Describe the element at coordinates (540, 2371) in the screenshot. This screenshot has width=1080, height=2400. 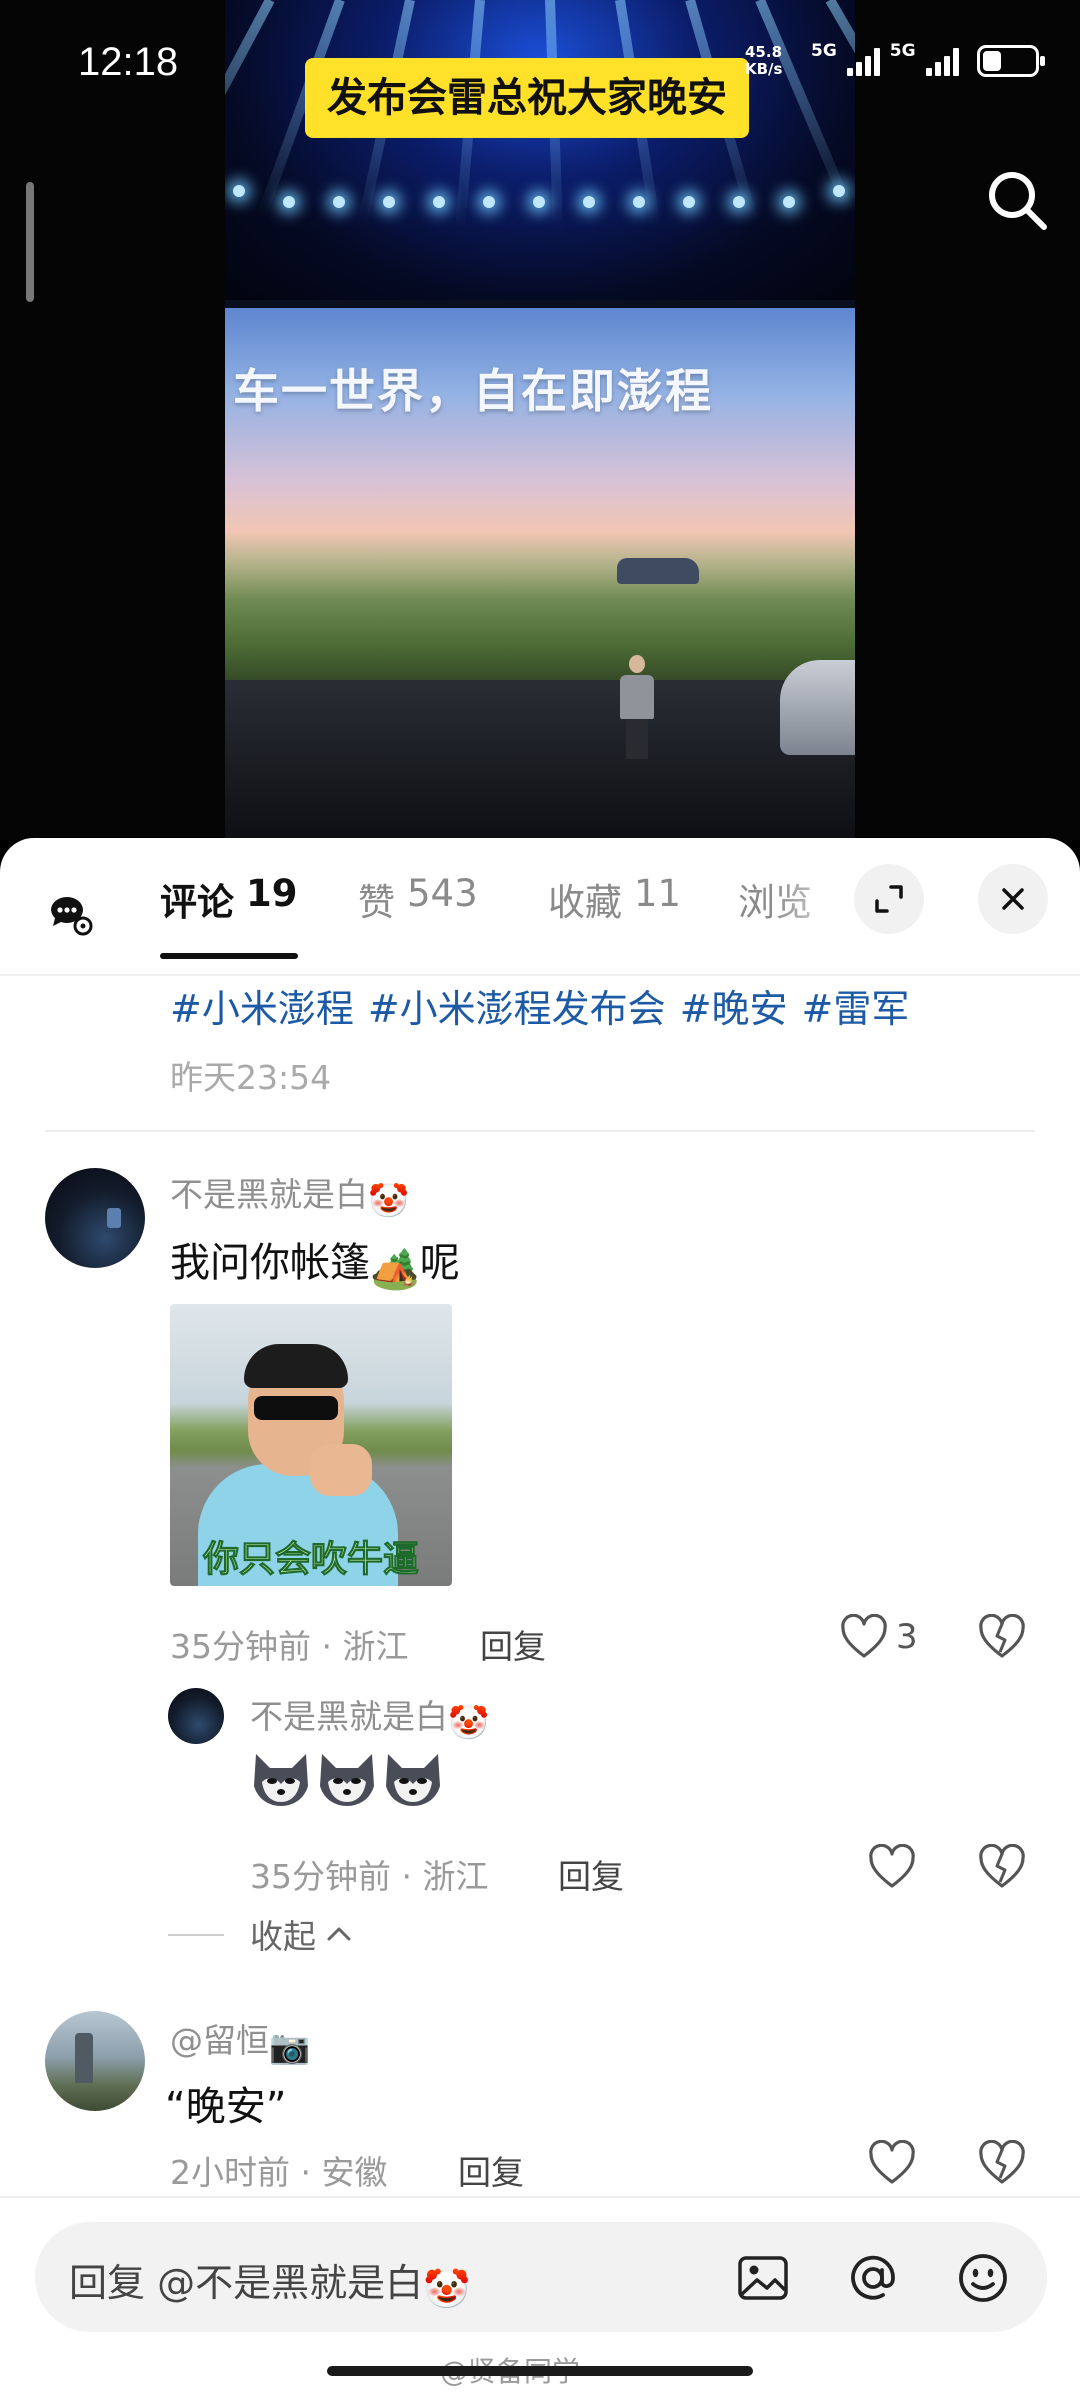
I see `home-indicator` at that location.